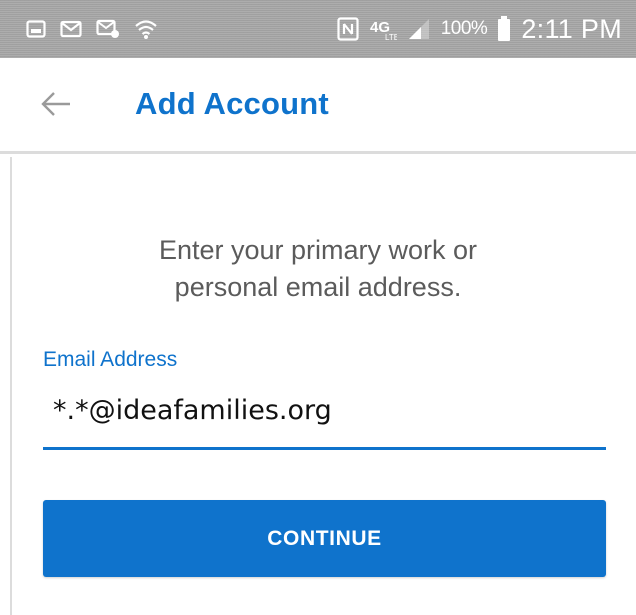 The height and width of the screenshot is (615, 636). I want to click on instruction-line-2: personal email address., so click(318, 287).